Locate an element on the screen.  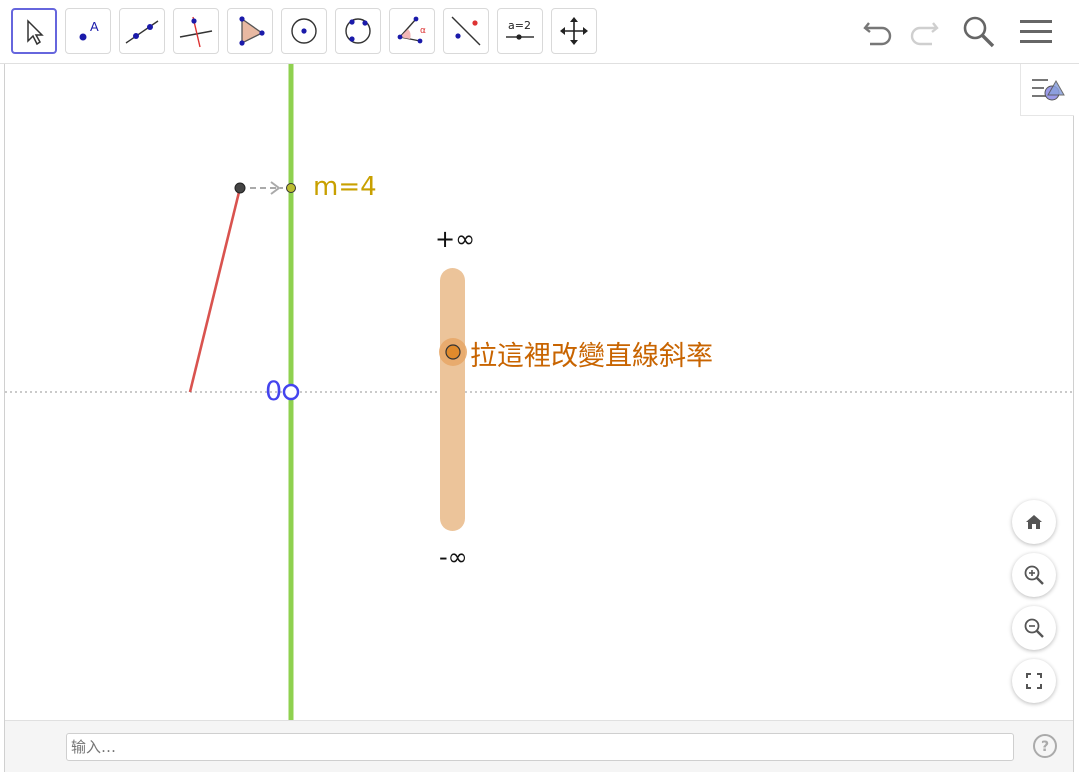
polygon-tool-button is located at coordinates (250, 31).